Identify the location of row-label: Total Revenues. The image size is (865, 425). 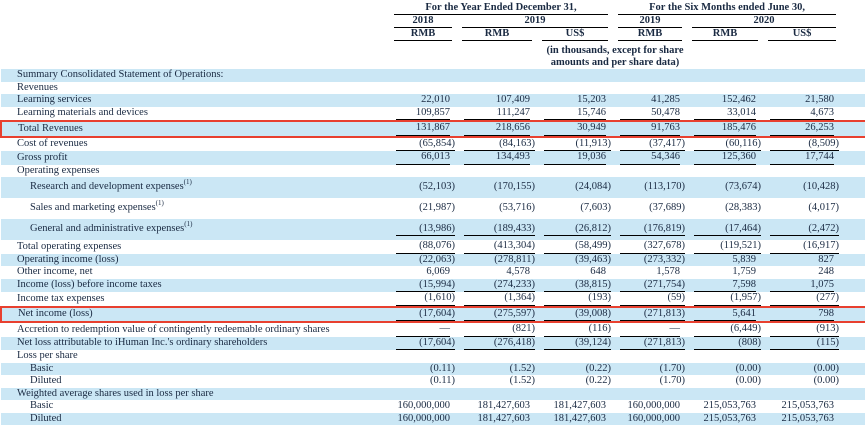
(195, 129).